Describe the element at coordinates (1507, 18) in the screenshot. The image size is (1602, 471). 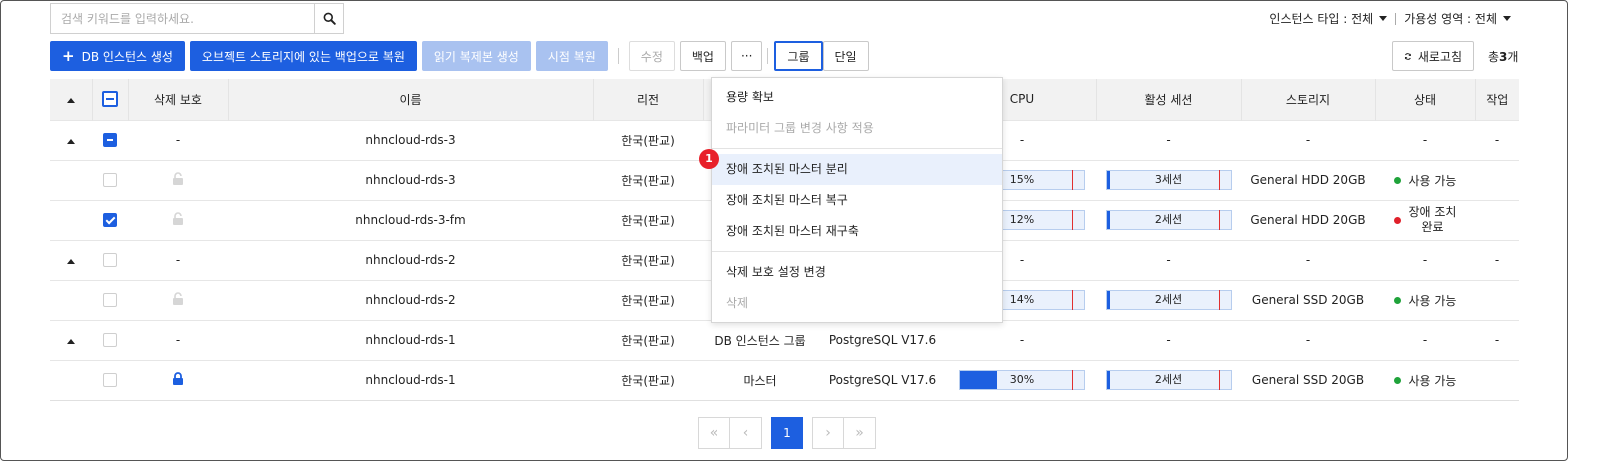
I see `caret-down-icon` at that location.